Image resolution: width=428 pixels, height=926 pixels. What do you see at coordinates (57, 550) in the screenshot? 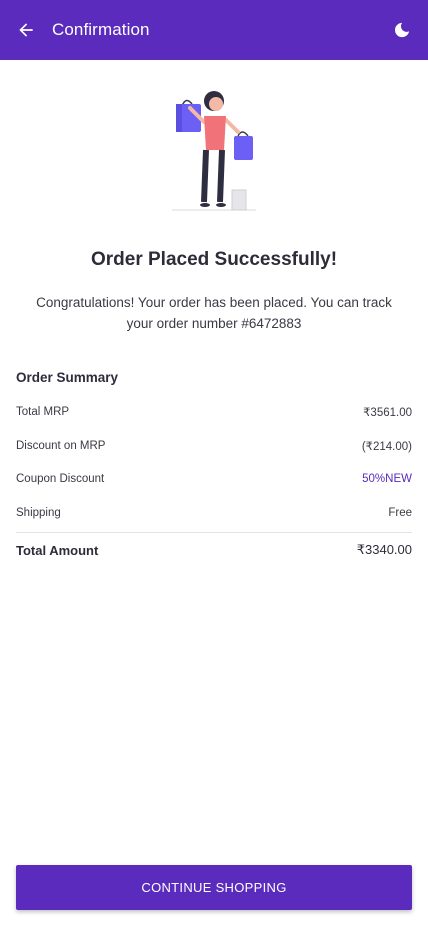
I see `total-amount-label: Total Amount` at bounding box center [57, 550].